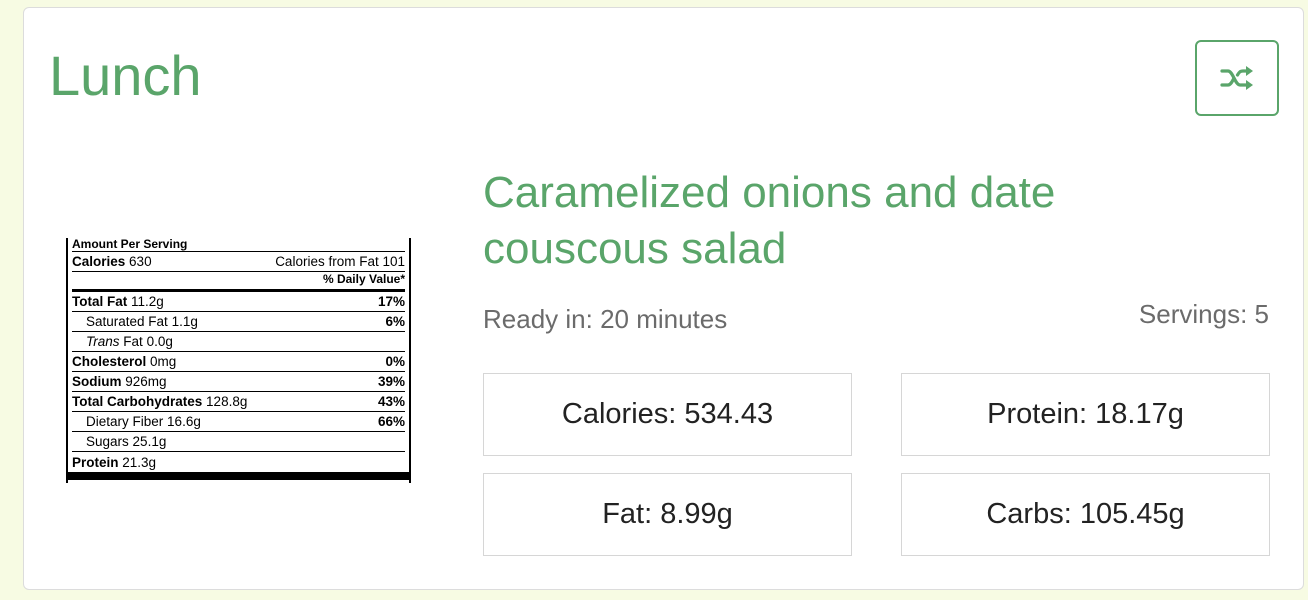 This screenshot has width=1308, height=600. What do you see at coordinates (159, 341) in the screenshot?
I see `nutrient-amount: 0.0g` at bounding box center [159, 341].